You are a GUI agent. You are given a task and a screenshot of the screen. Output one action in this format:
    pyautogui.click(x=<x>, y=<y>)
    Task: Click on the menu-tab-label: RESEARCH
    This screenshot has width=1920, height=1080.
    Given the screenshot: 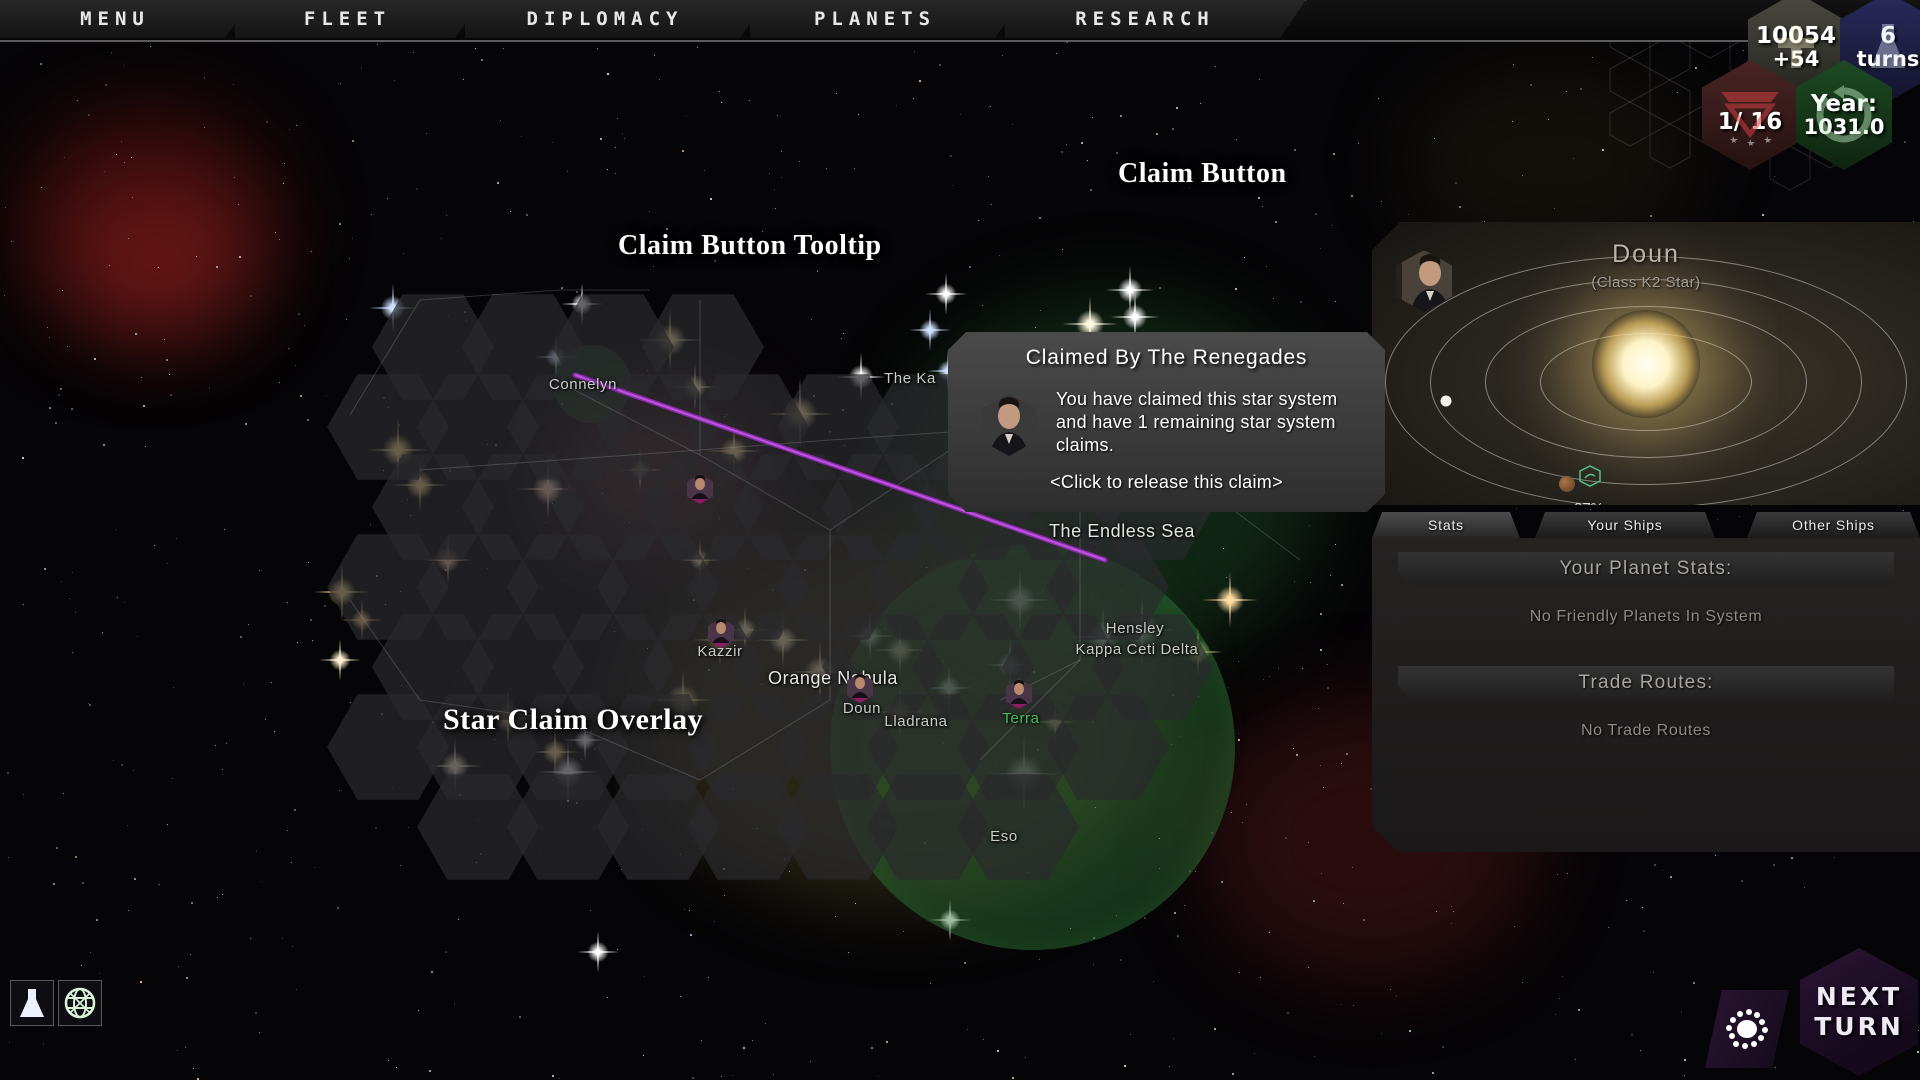 What is the action you would take?
    pyautogui.click(x=1145, y=19)
    